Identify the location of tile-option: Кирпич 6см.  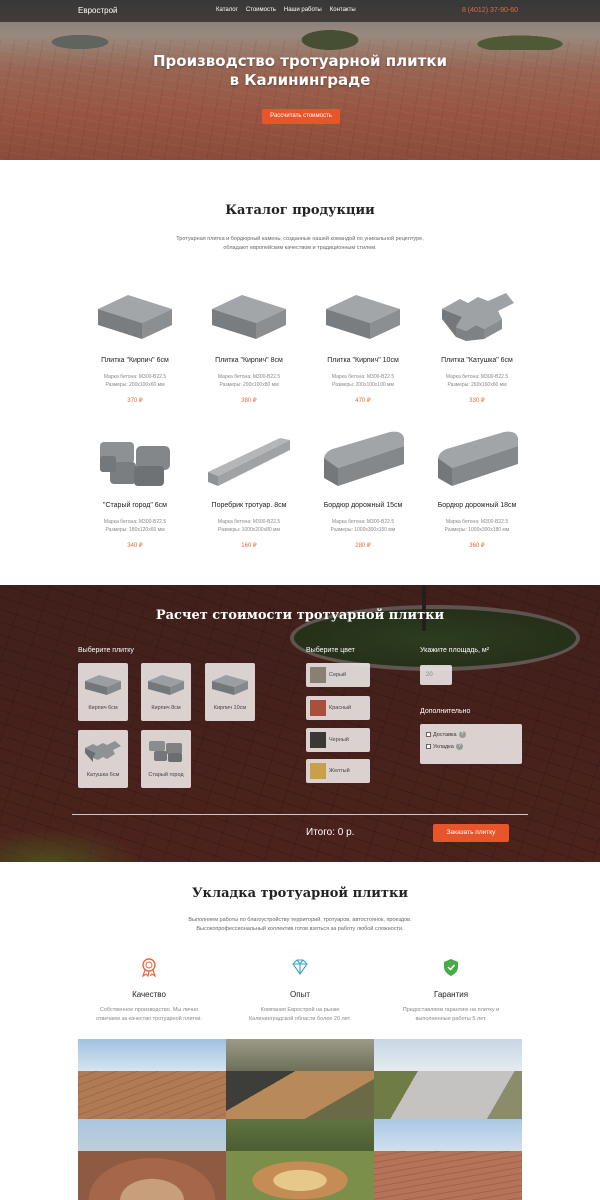
(103, 692).